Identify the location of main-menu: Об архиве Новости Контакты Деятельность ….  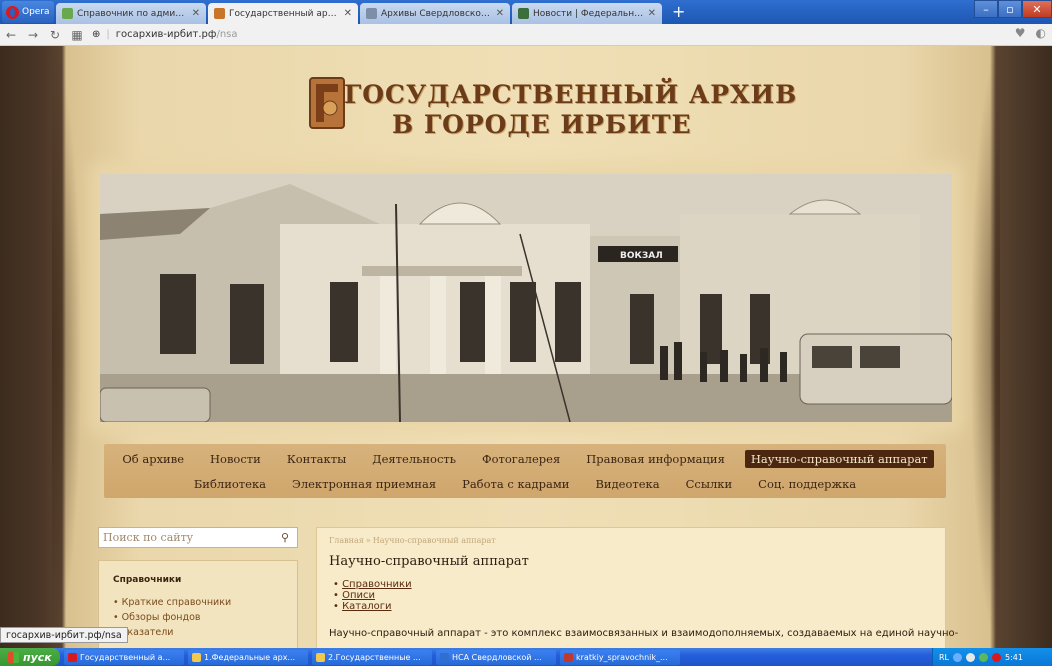
(525, 471).